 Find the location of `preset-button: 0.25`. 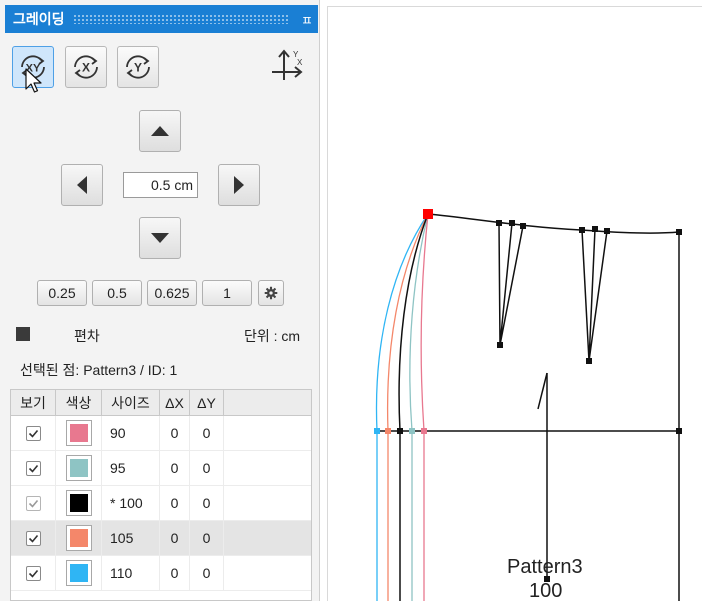

preset-button: 0.25 is located at coordinates (62, 293).